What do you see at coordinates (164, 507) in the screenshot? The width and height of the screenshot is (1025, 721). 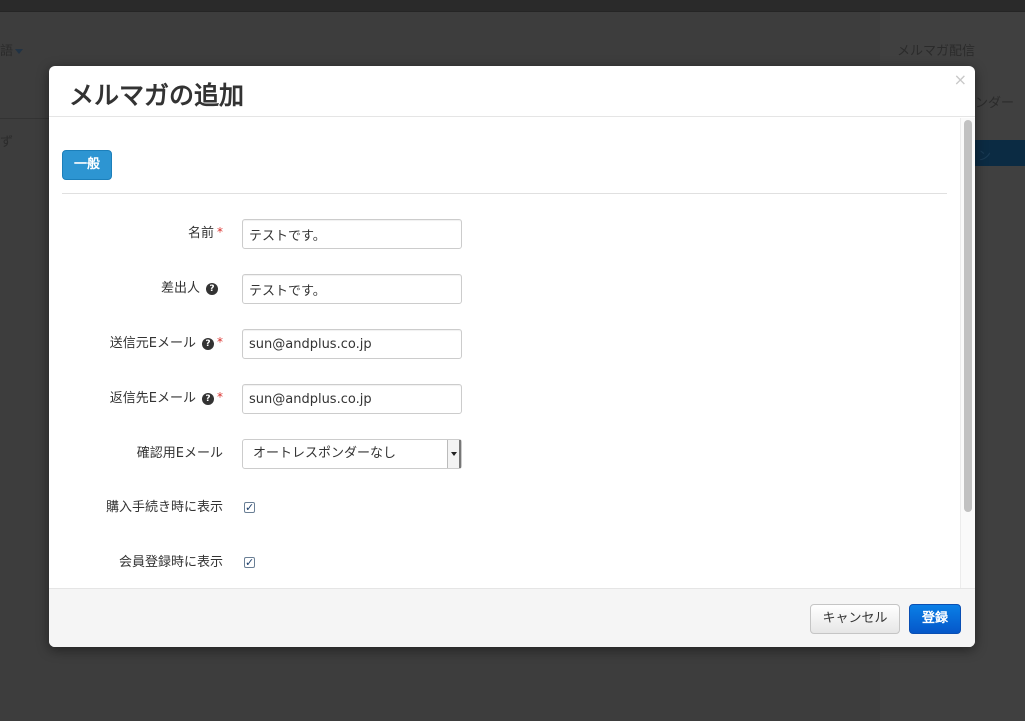 I see `show-on-purchase-label: 購入手続き時に表示` at bounding box center [164, 507].